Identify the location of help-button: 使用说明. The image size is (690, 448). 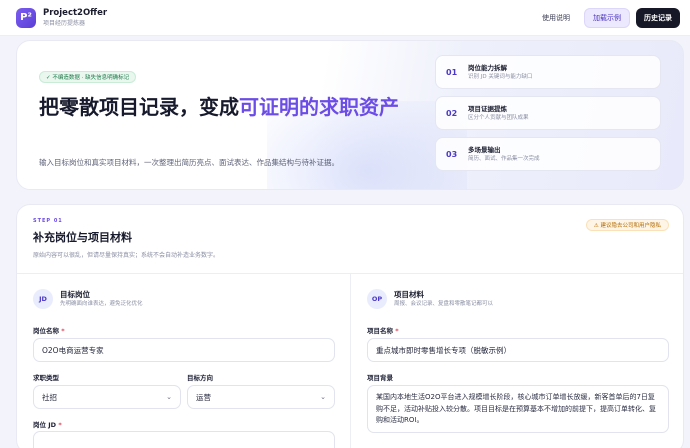
(556, 18).